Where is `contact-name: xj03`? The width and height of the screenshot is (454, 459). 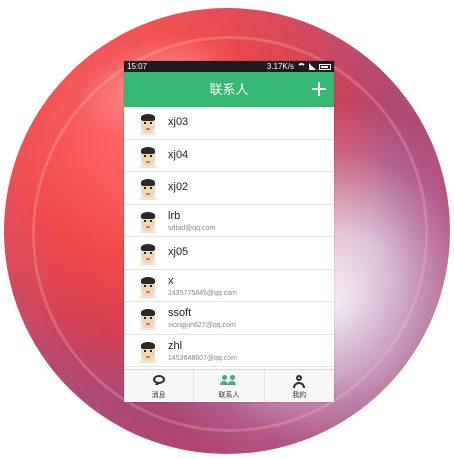 contact-name: xj03 is located at coordinates (178, 122).